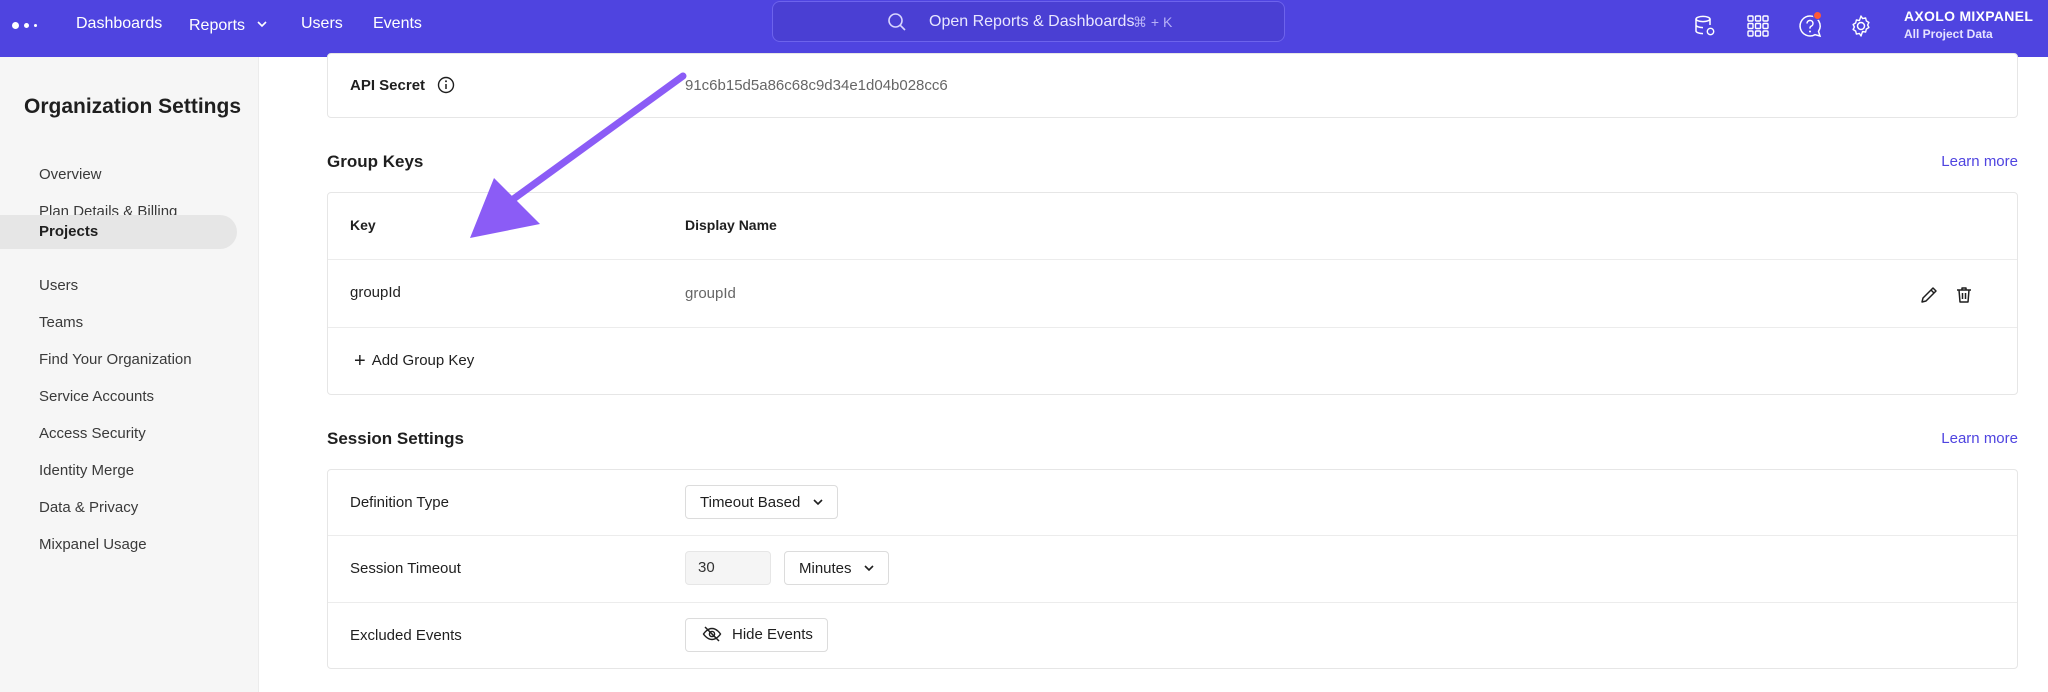 This screenshot has height=692, width=2048. Describe the element at coordinates (1969, 16) in the screenshot. I see `account-name: AXOLO MIXPANEL` at that location.